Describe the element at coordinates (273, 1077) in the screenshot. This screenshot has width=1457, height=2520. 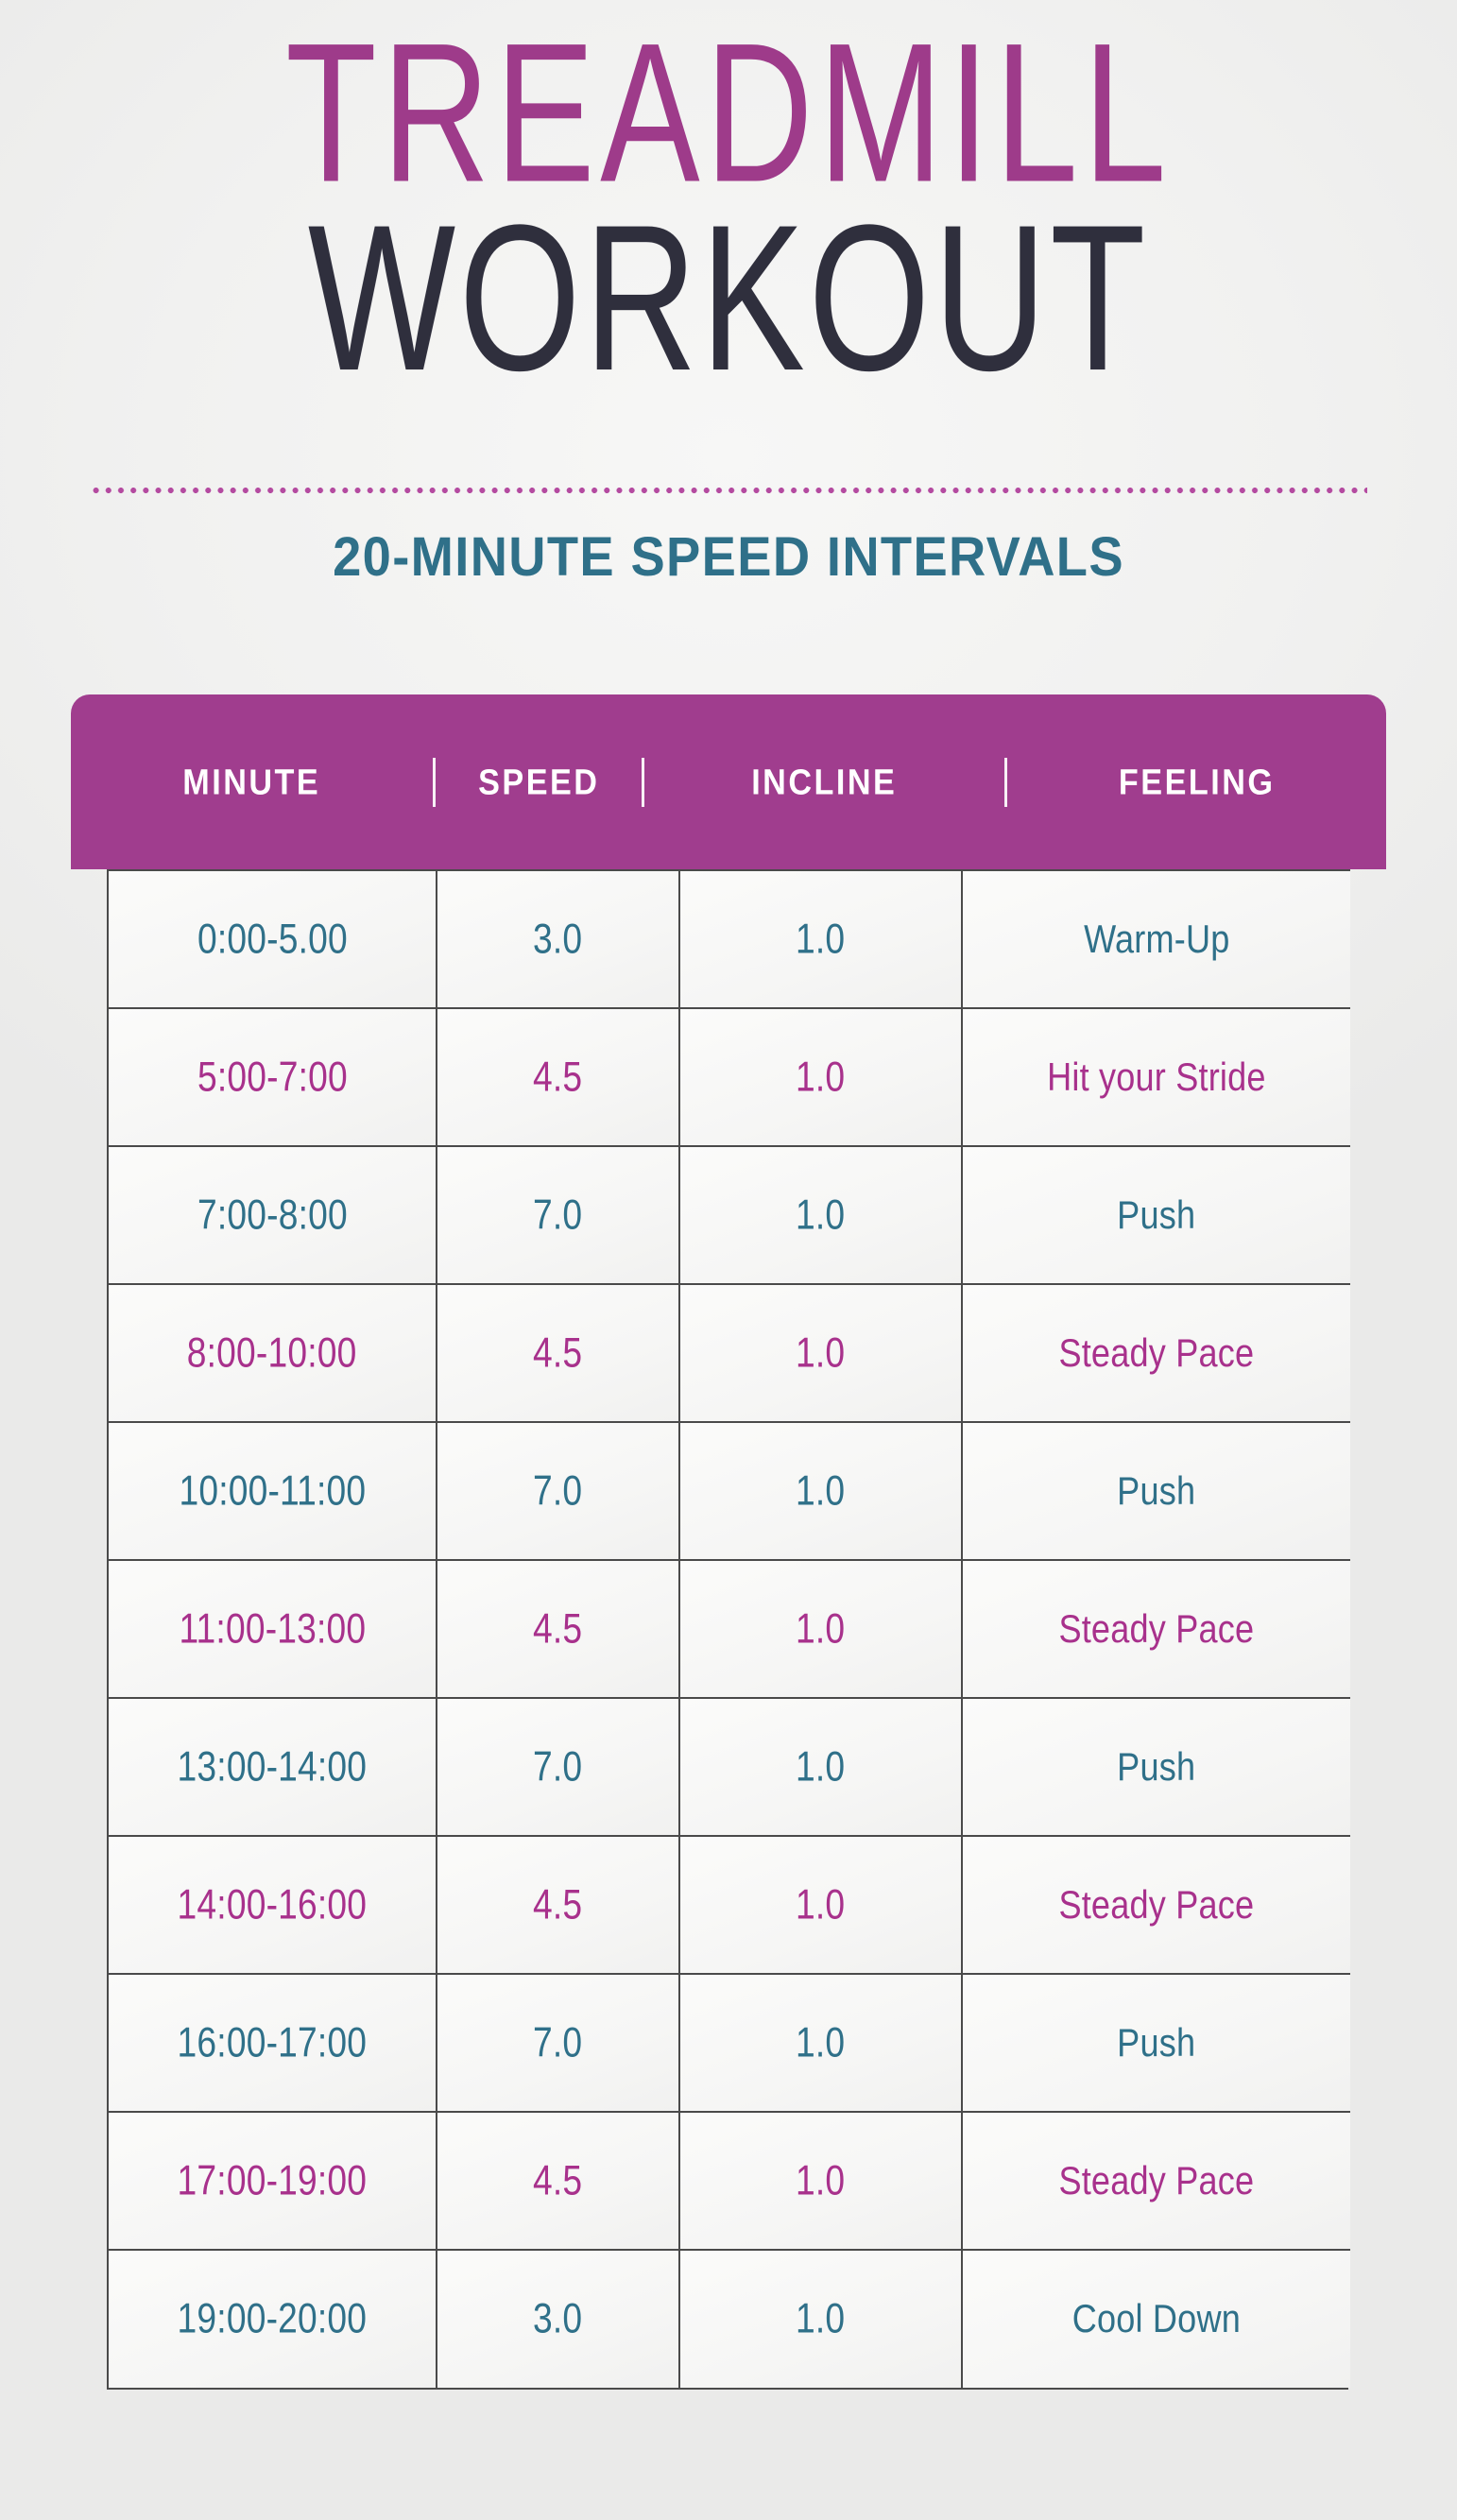
I see `cell-minute-text: 5:00-7:00` at that location.